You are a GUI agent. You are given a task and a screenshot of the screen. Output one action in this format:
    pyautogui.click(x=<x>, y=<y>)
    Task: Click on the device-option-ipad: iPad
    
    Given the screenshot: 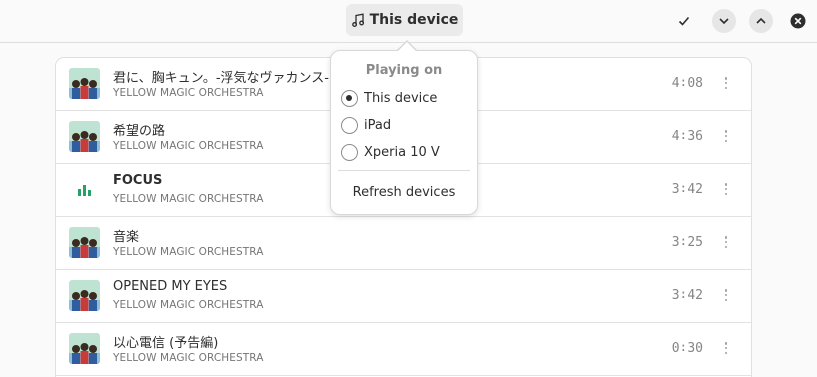 What is the action you would take?
    pyautogui.click(x=405, y=125)
    